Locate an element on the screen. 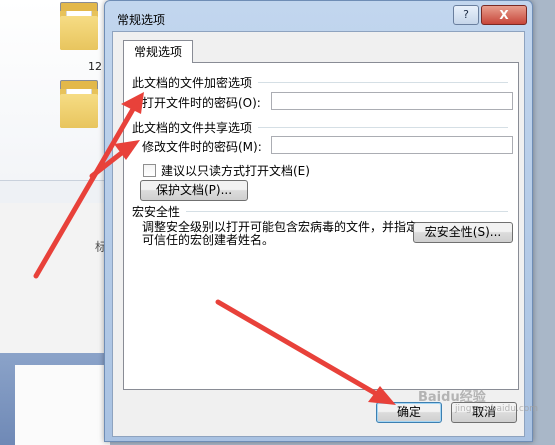  background-panel is located at coordinates (62, 405).